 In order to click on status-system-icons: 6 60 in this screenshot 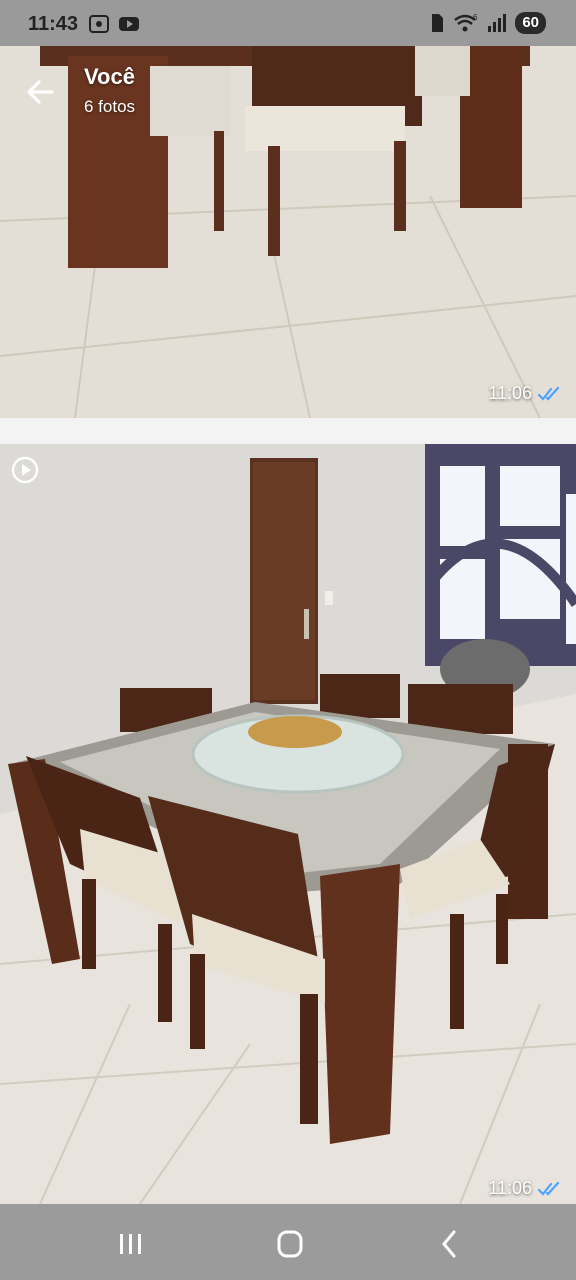, I will do `click(487, 23)`.